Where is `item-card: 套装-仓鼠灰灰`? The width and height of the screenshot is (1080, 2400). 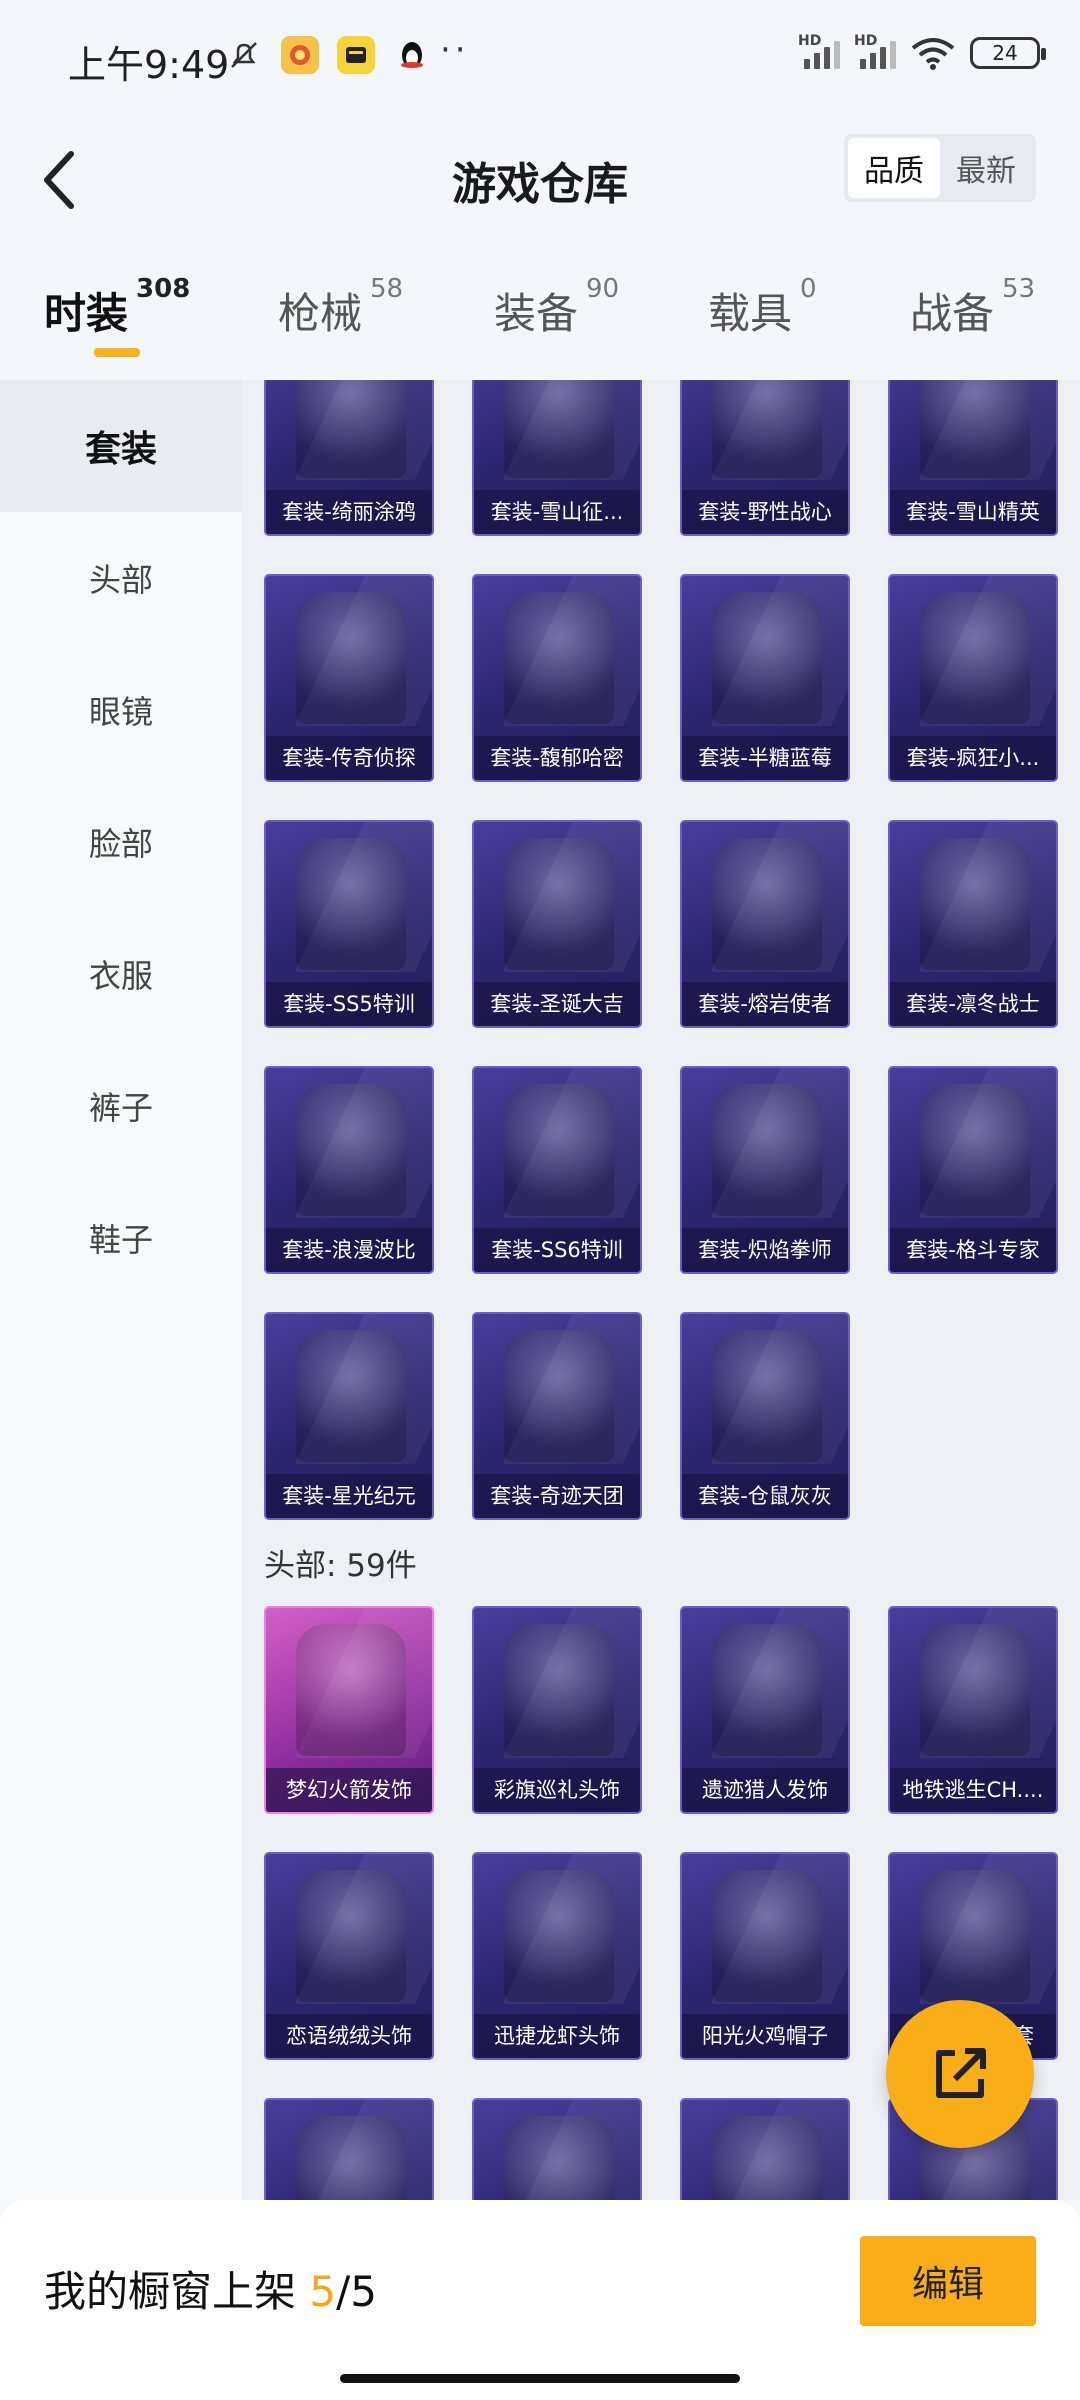
item-card: 套装-仓鼠灰灰 is located at coordinates (765, 1416).